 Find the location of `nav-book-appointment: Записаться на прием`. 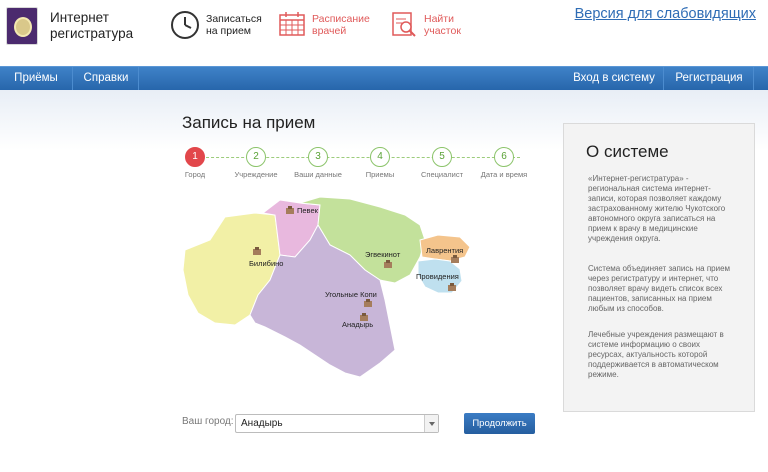

nav-book-appointment: Записаться на прием is located at coordinates (216, 27).